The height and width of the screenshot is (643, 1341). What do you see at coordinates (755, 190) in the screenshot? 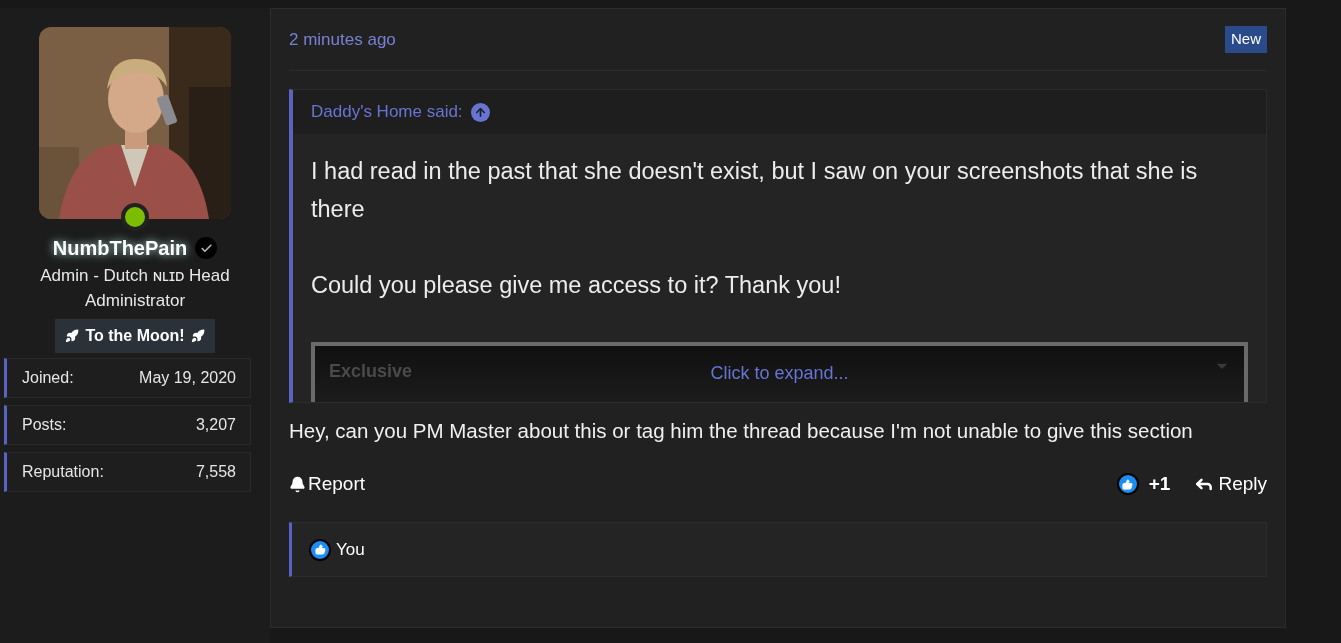
I see `quote-text: I had read in the past that she doesn't exist, but I saw on your screenshots that she is there` at bounding box center [755, 190].